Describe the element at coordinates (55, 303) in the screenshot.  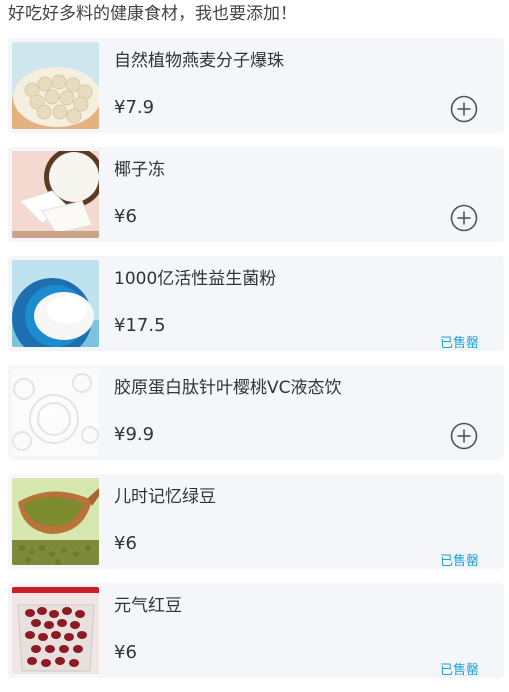
I see `probiotic-powder-image` at that location.